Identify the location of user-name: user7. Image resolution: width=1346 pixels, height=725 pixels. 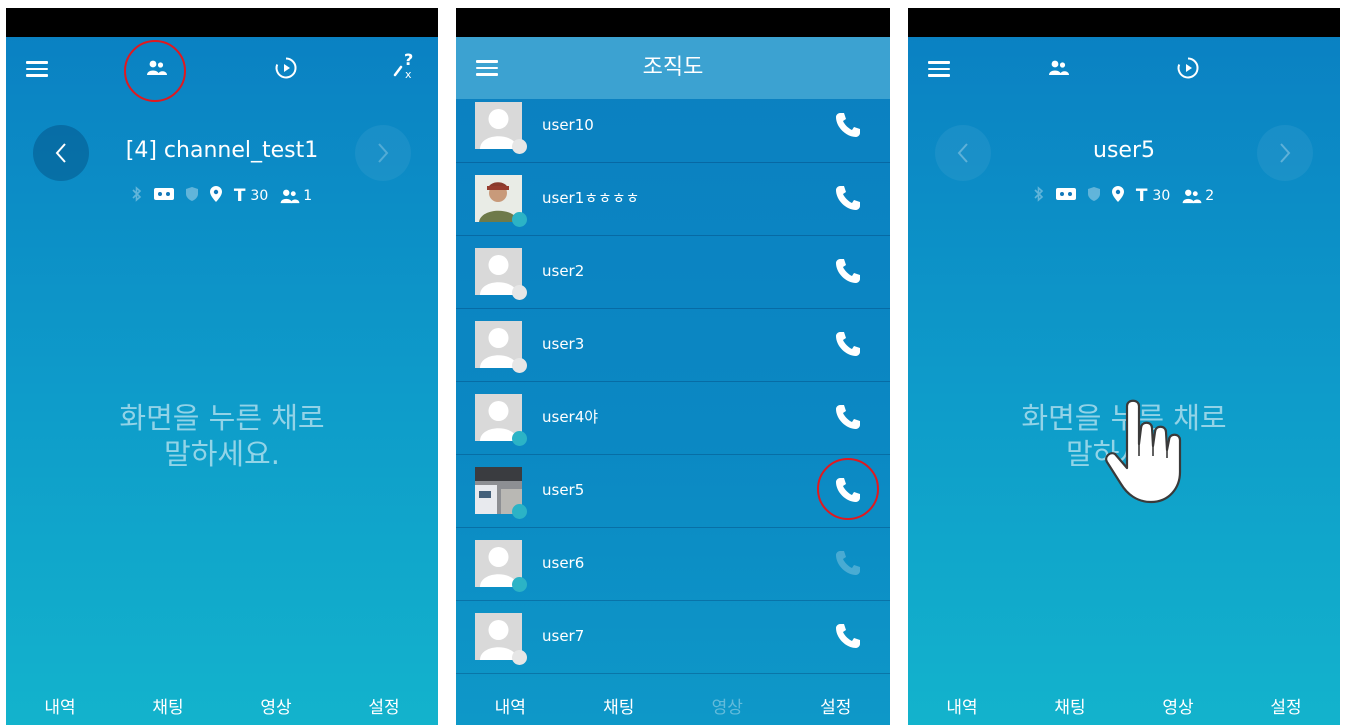
(563, 636).